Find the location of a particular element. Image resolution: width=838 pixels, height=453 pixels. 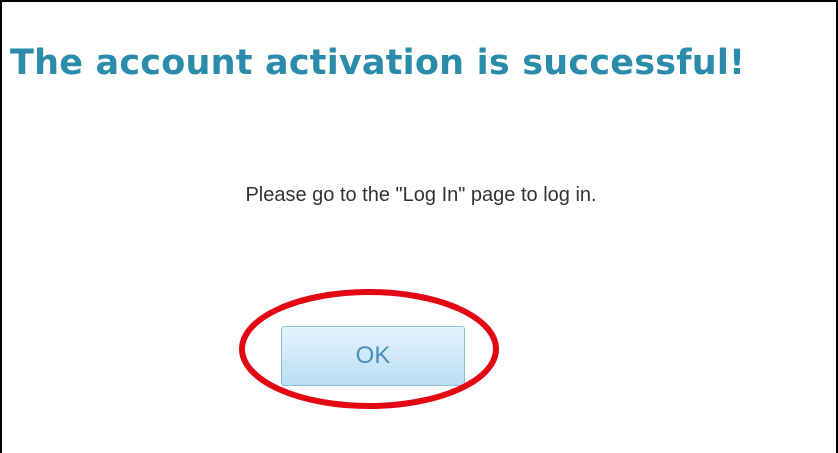

dialog-title: The account activation is successful! is located at coordinates (378, 63).